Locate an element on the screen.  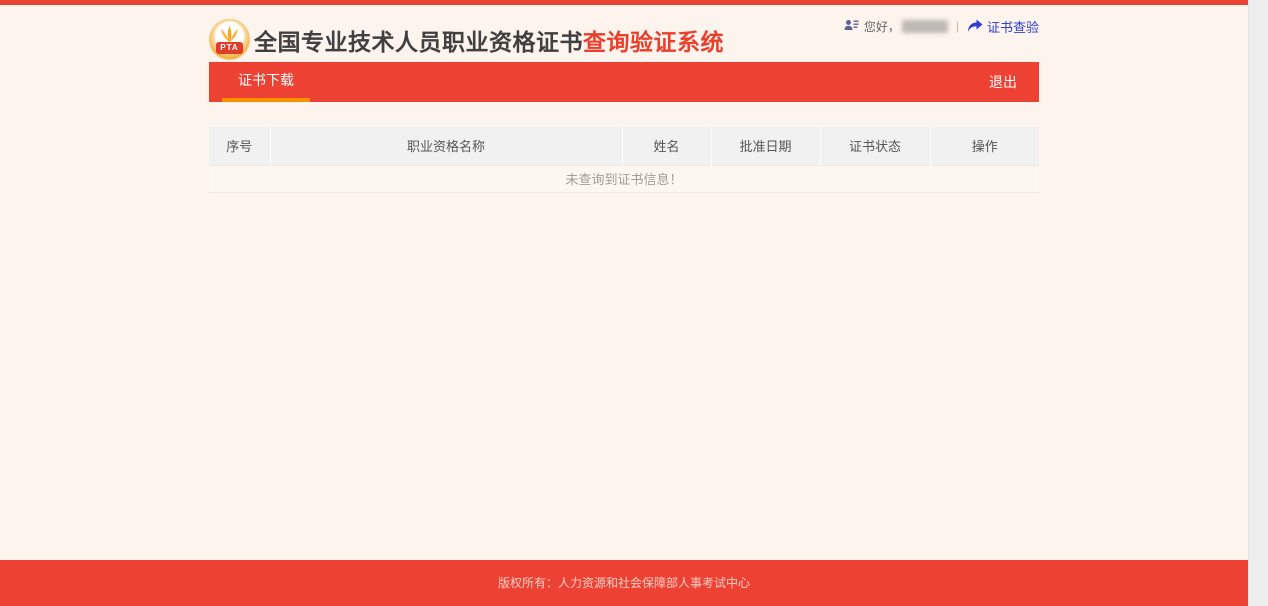
footer: 版权所有：人力资源和社会保障部人事考试中心 is located at coordinates (624, 583).